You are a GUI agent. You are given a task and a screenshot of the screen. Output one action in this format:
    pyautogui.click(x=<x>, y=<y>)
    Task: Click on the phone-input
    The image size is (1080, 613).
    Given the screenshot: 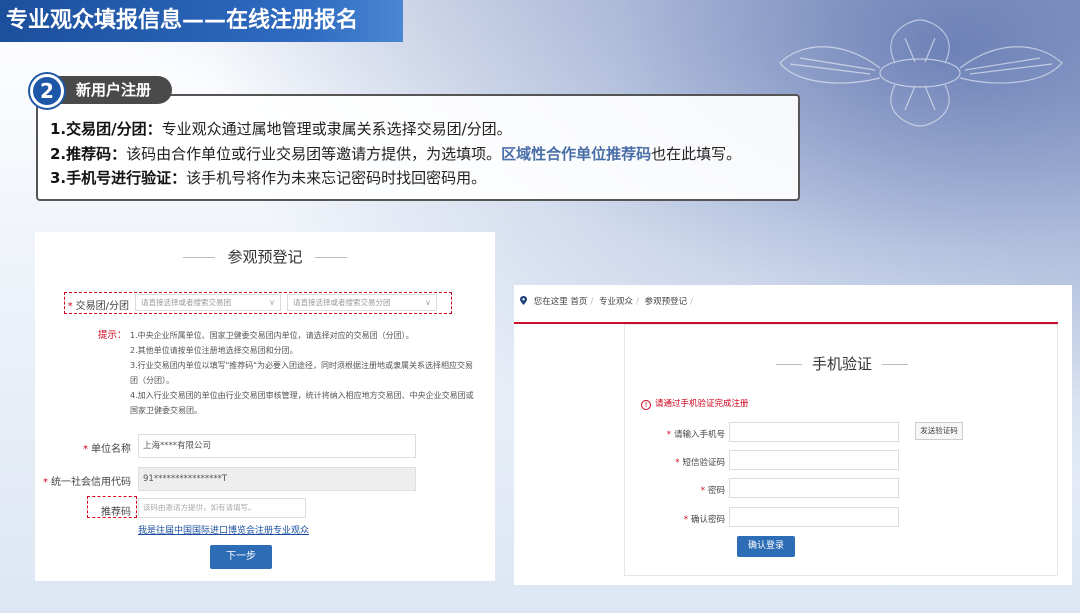 What is the action you would take?
    pyautogui.click(x=814, y=432)
    